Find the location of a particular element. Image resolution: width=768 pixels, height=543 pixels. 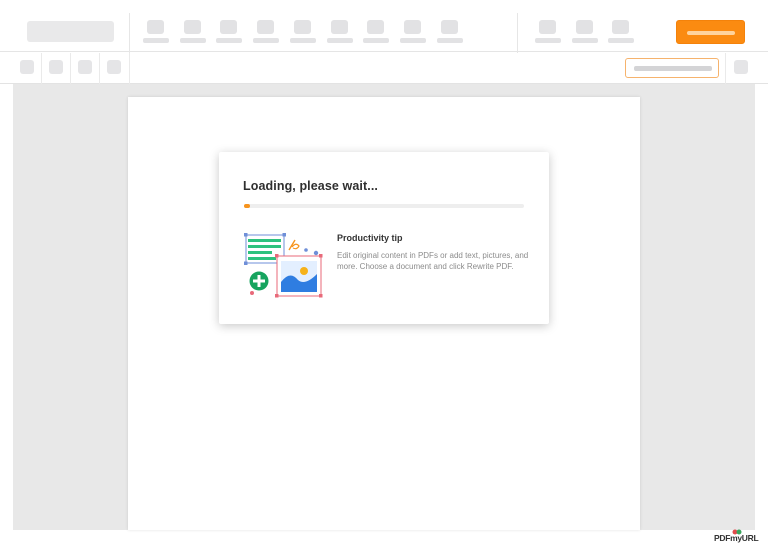

secondary-toolbar is located at coordinates (384, 68).